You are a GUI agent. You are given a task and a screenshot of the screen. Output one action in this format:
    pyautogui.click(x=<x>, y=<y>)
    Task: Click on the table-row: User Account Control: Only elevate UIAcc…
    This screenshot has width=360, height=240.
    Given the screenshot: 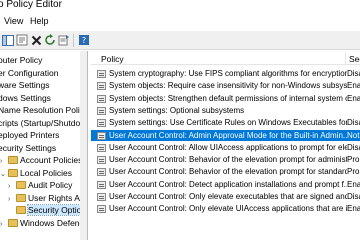 What is the action you would take?
    pyautogui.click(x=225, y=208)
    